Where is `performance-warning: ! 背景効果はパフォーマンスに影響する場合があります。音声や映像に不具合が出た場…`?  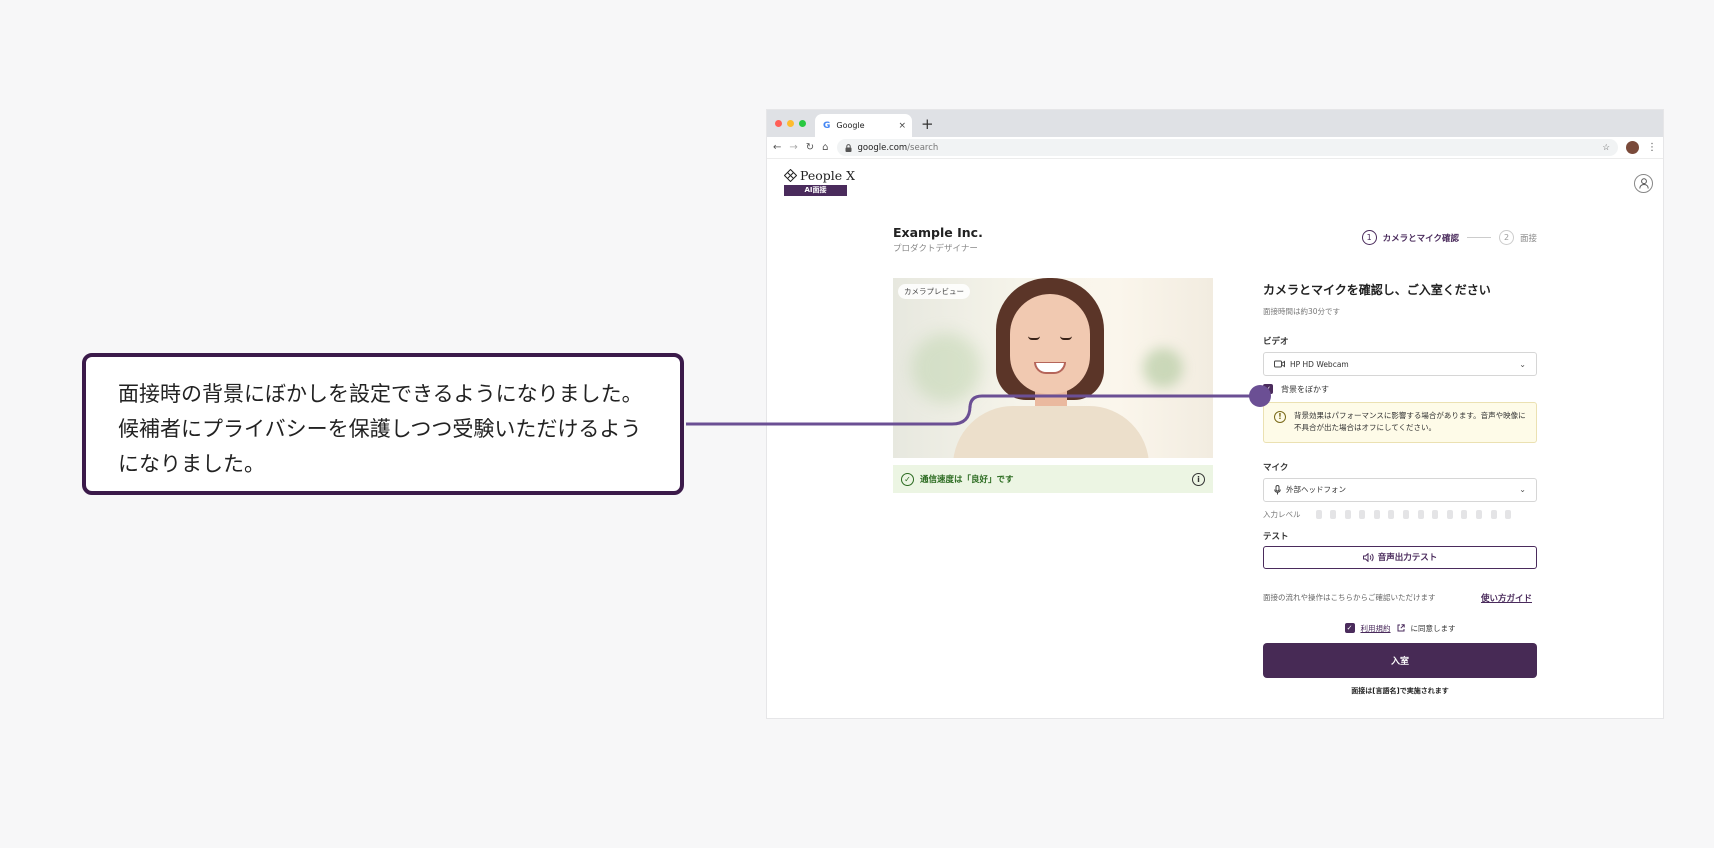 performance-warning: ! 背景効果はパフォーマンスに影響する場合があります。音声や映像に不具合が出た場… is located at coordinates (1400, 422).